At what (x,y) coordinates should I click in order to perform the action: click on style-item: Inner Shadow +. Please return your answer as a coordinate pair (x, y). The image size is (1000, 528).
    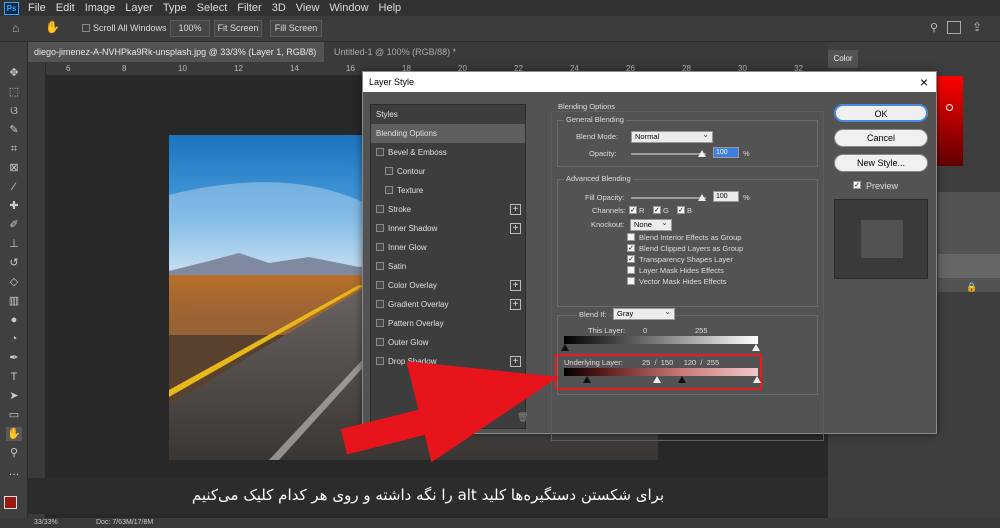
    Looking at the image, I should click on (448, 228).